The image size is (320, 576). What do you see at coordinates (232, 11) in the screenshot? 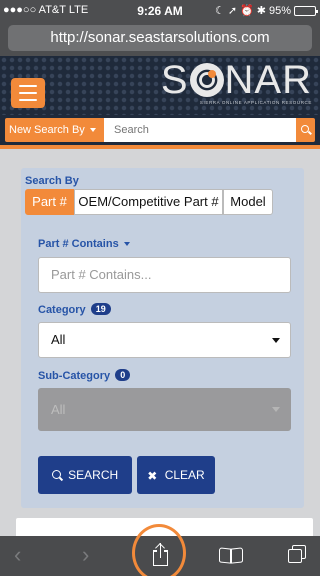
I see `location-icon: ➚` at bounding box center [232, 11].